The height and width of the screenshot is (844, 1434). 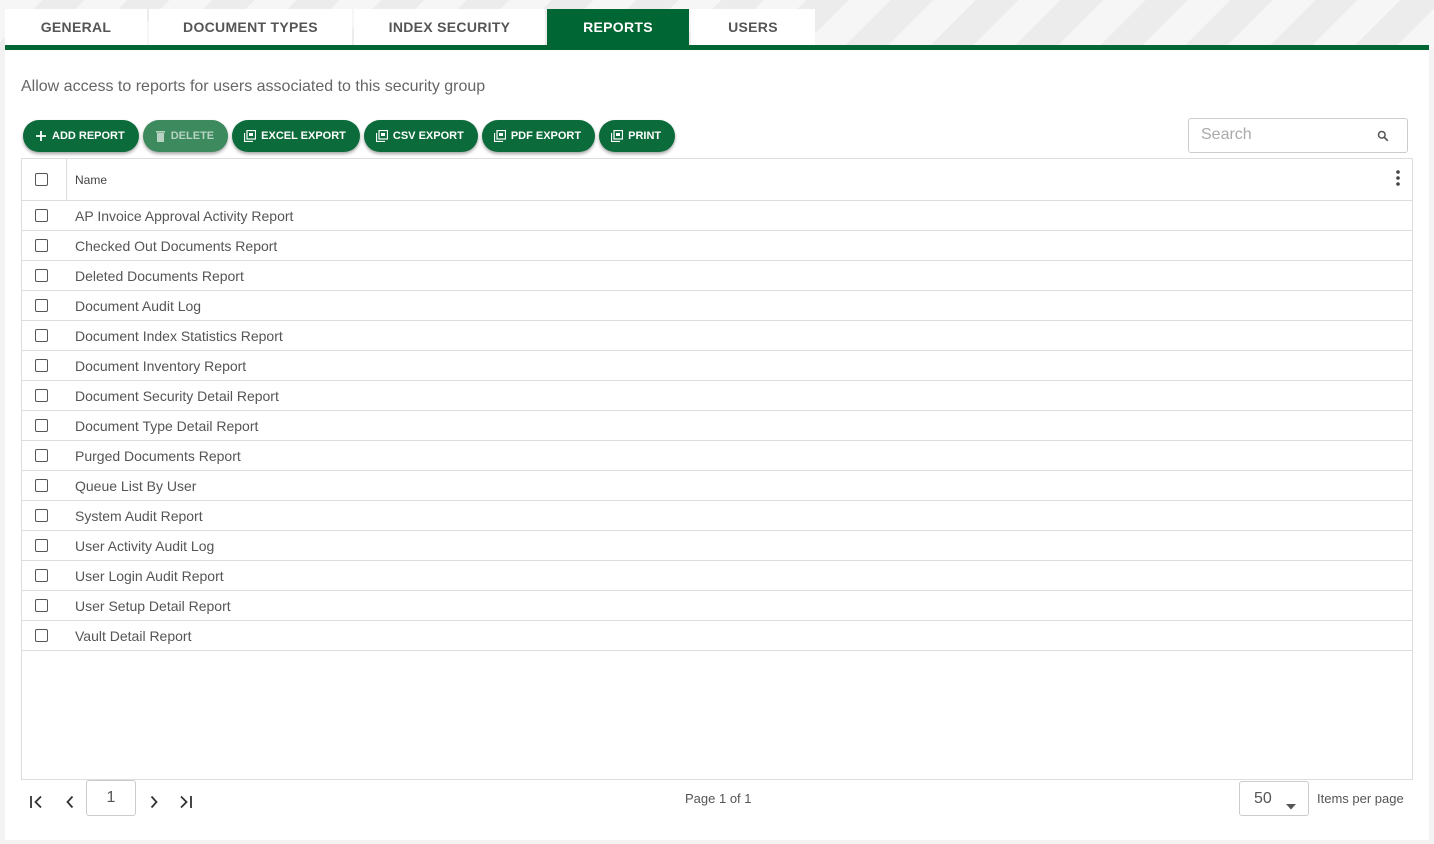 What do you see at coordinates (717, 306) in the screenshot?
I see `table-row: Document Audit Log` at bounding box center [717, 306].